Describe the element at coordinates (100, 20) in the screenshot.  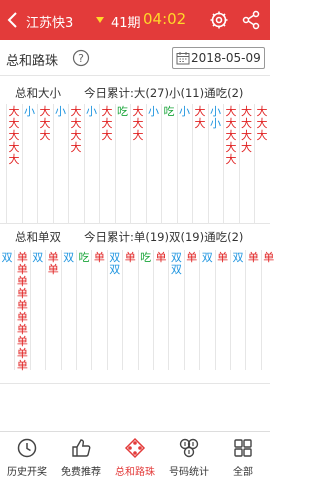
I see `dropdown-caret-icon` at that location.